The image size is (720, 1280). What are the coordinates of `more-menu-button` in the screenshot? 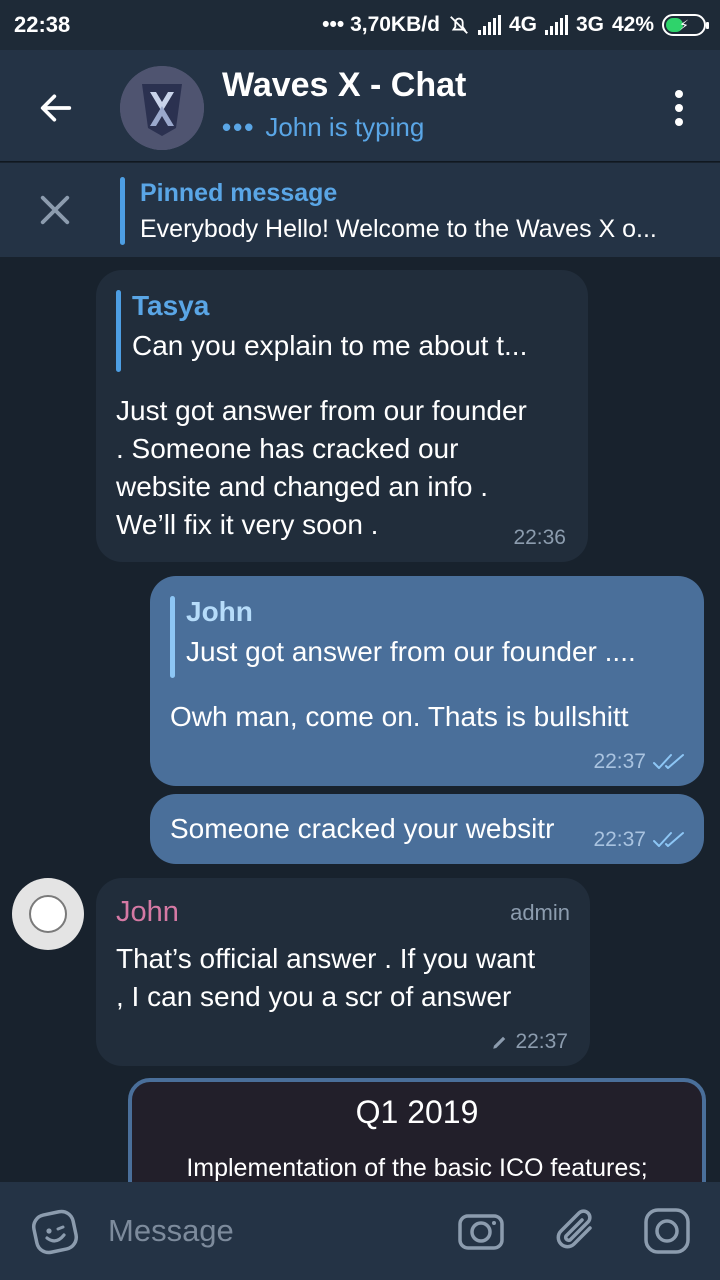 It's located at (679, 108).